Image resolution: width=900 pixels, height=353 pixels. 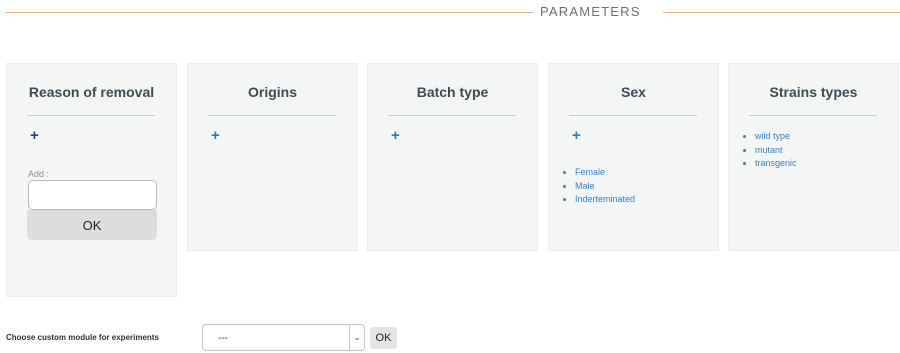 What do you see at coordinates (223, 338) in the screenshot?
I see `select-value: ---` at bounding box center [223, 338].